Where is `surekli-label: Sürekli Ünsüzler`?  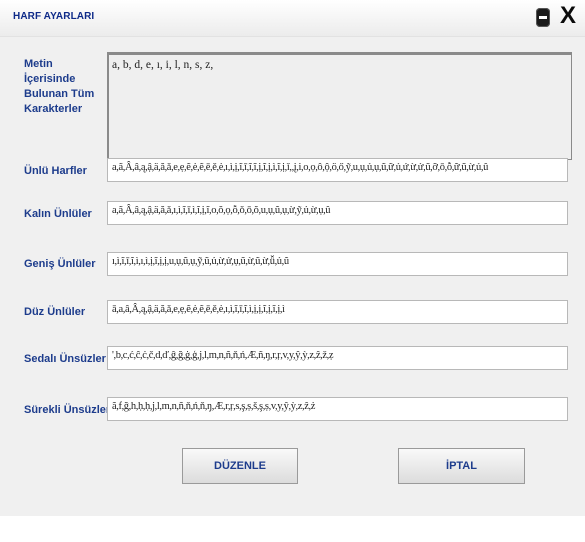
surekli-label: Sürekli Ünsüzler is located at coordinates (67, 410).